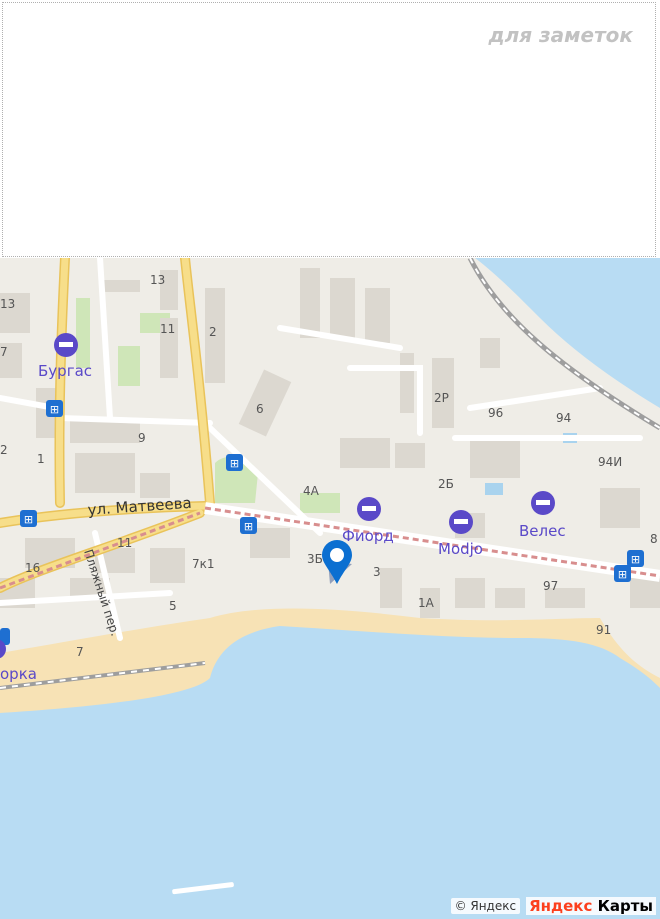 Image resolution: width=660 pixels, height=919 pixels. Describe the element at coordinates (550, 586) in the screenshot. I see `house-number: 97` at that location.